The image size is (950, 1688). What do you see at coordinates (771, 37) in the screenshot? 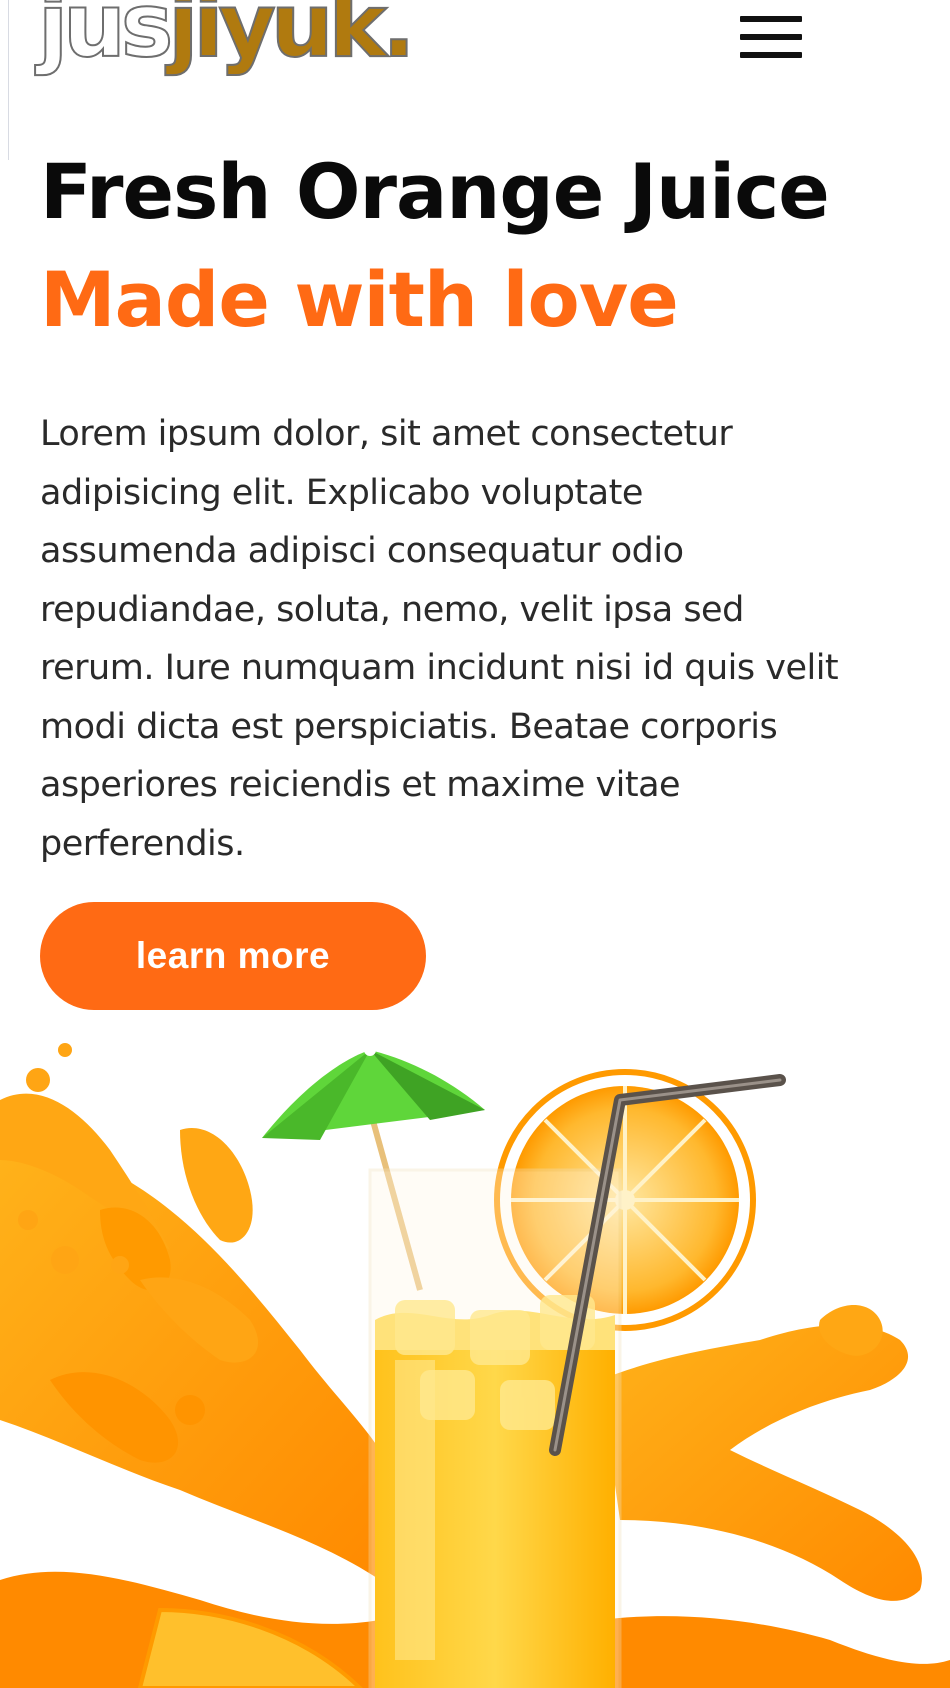
I see `menu-bar-middle` at bounding box center [771, 37].